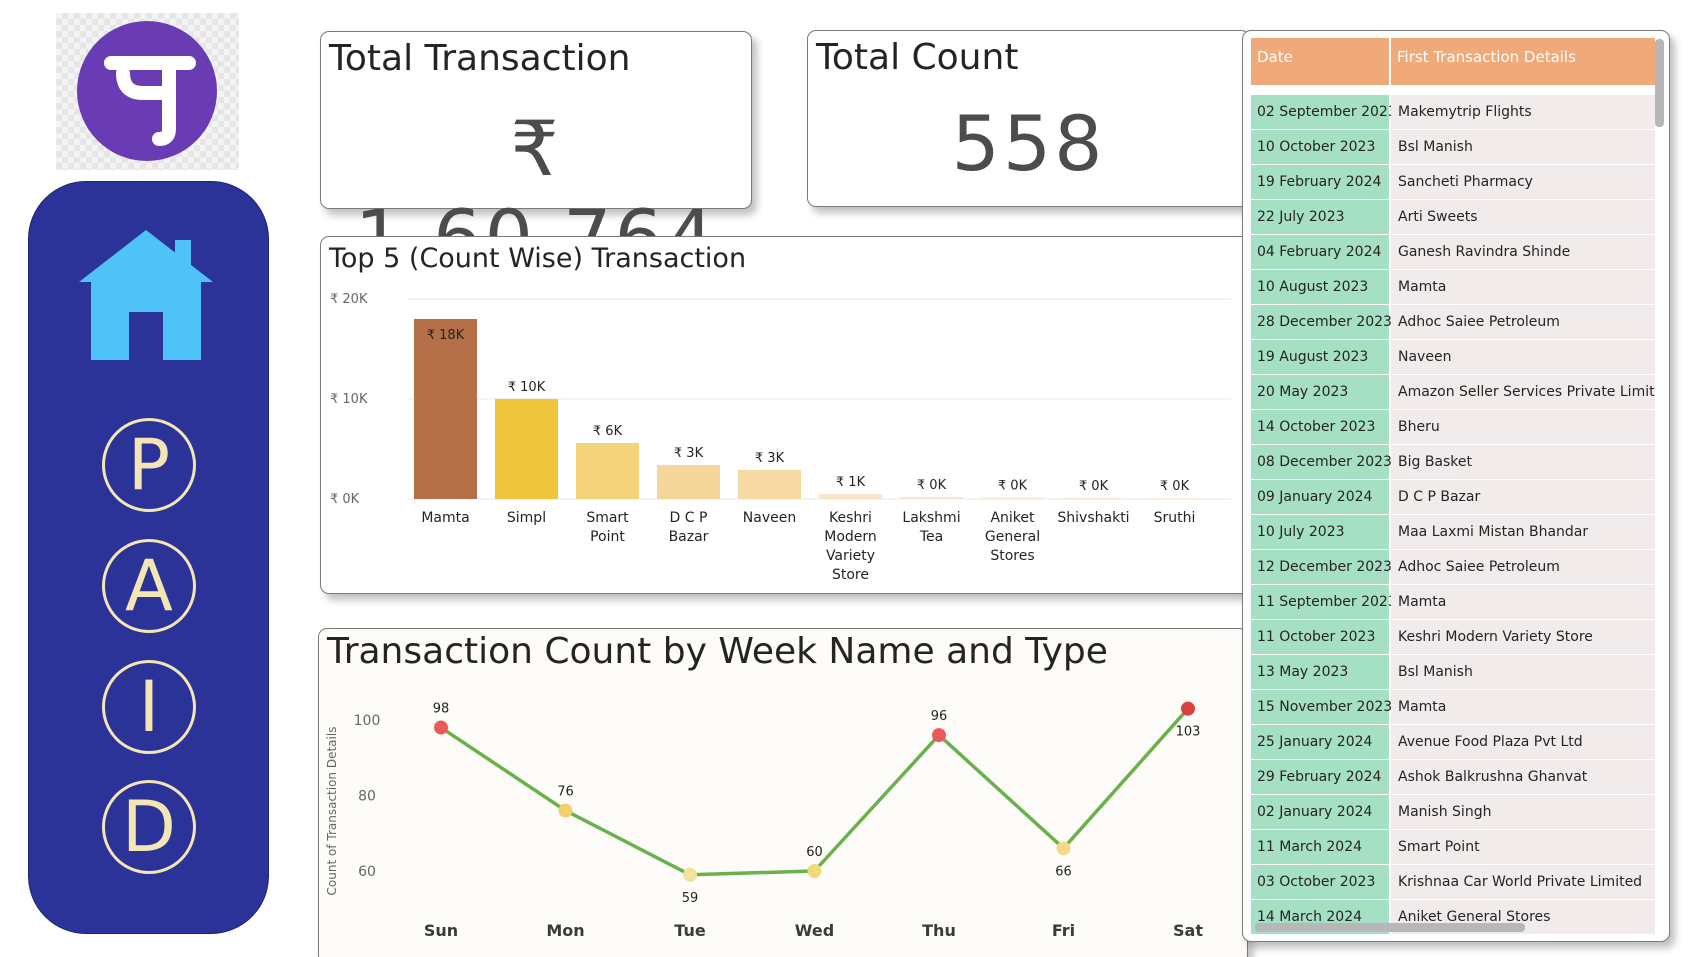 Image resolution: width=1690 pixels, height=957 pixels. I want to click on cell-details: Smart Point, so click(1523, 847).